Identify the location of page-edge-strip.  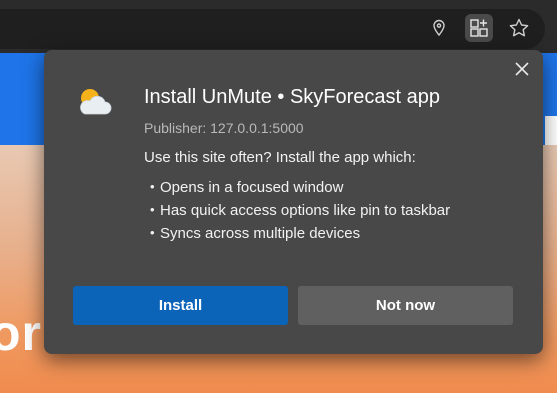
(551, 130).